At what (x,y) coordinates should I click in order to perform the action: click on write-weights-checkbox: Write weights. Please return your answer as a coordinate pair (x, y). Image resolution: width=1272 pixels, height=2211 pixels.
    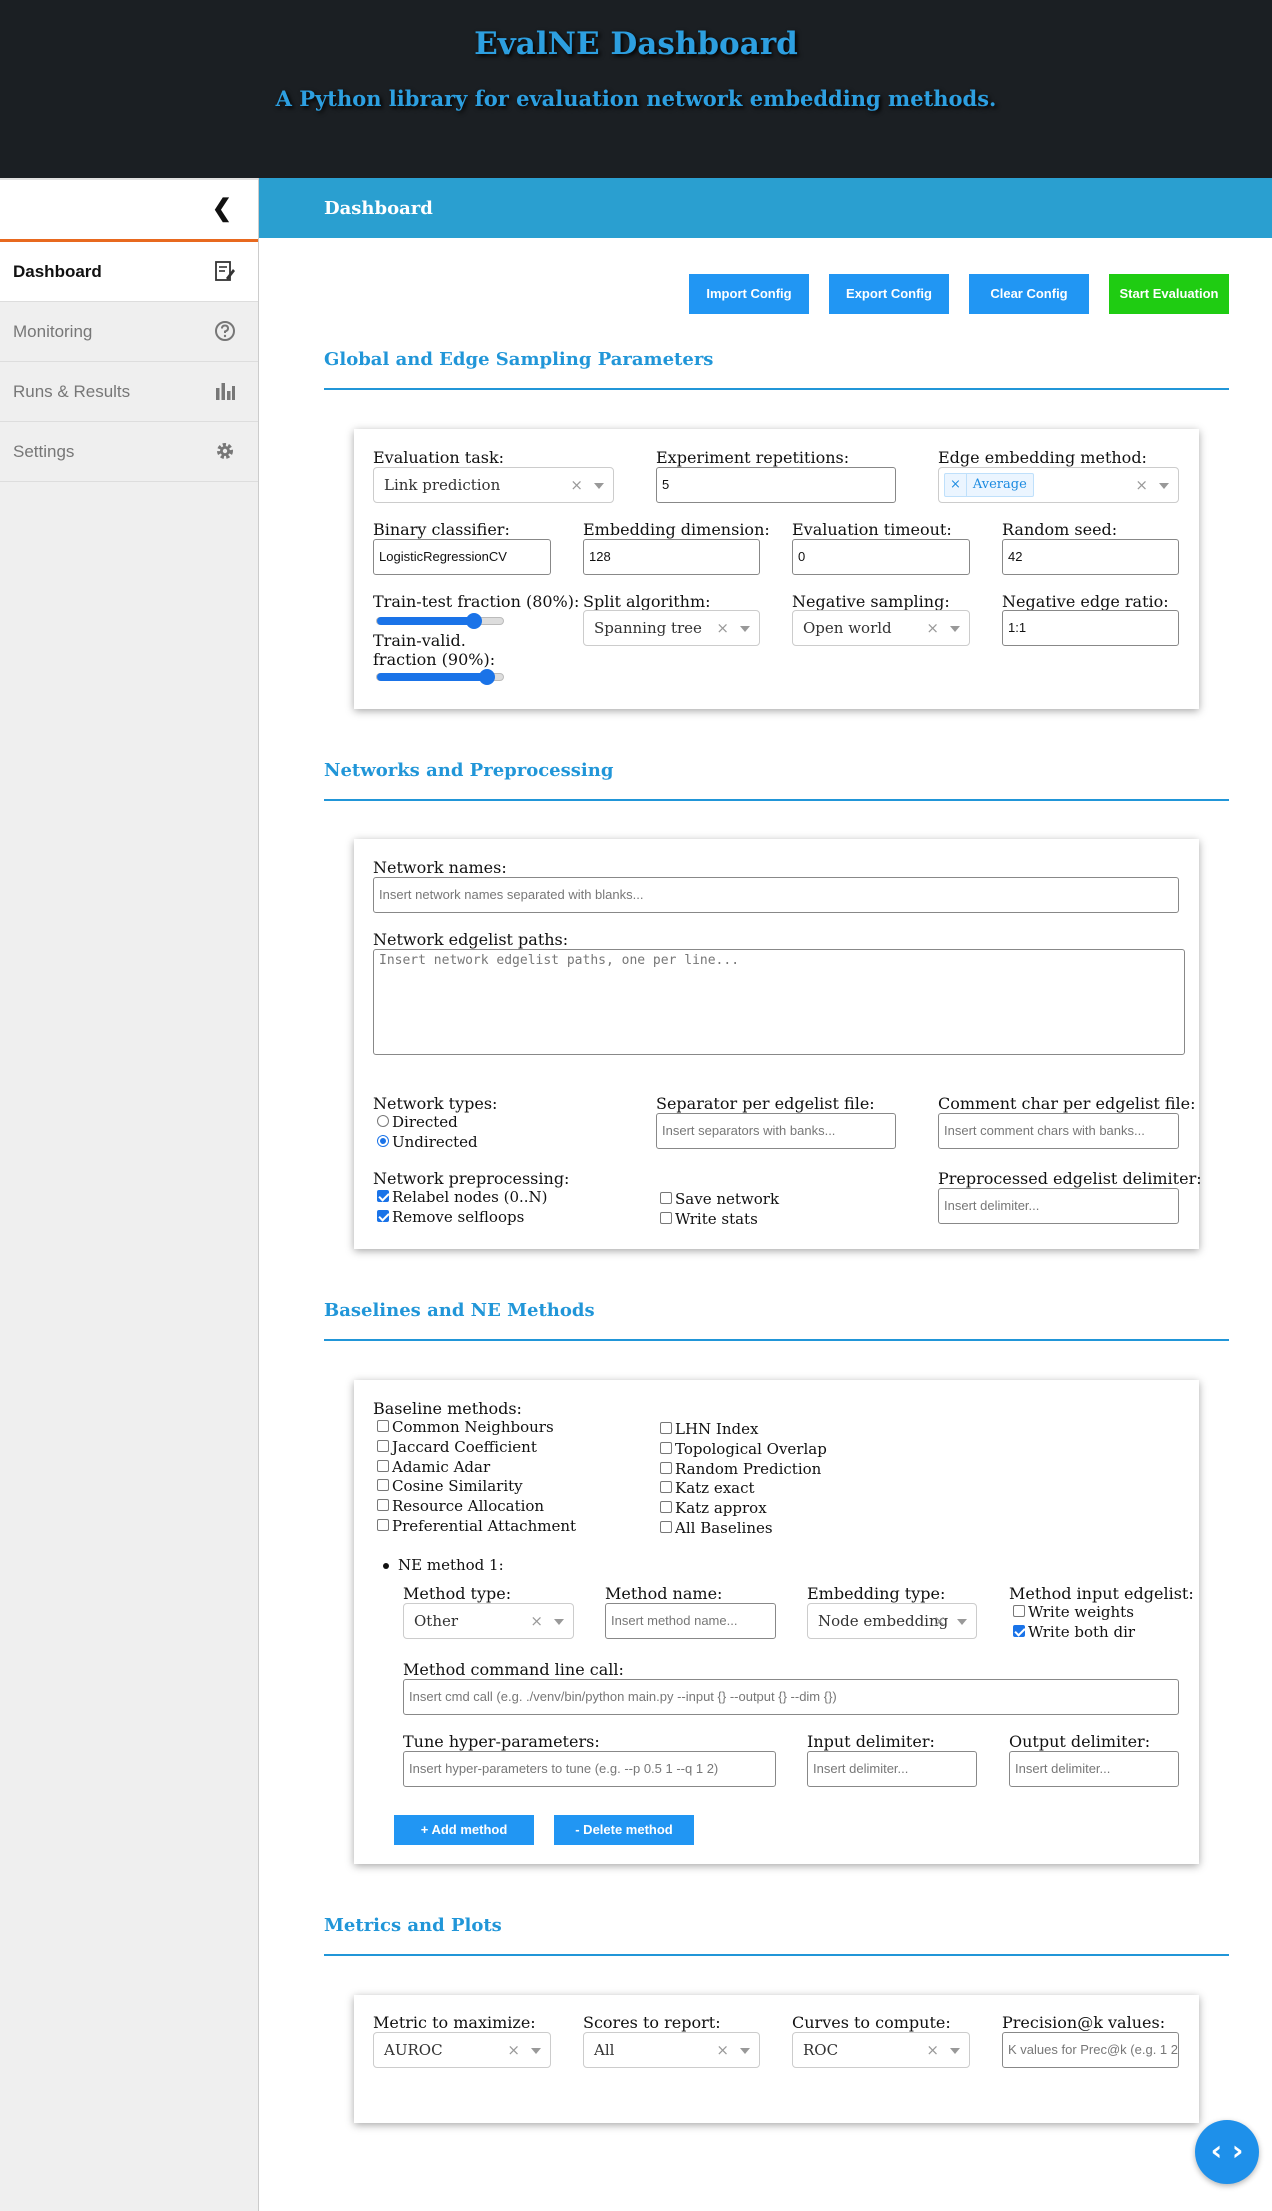
    Looking at the image, I should click on (1073, 1612).